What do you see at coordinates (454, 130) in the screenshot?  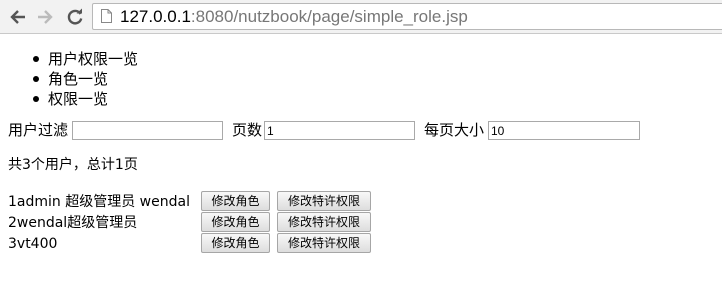 I see `page-size-label: 每页大小` at bounding box center [454, 130].